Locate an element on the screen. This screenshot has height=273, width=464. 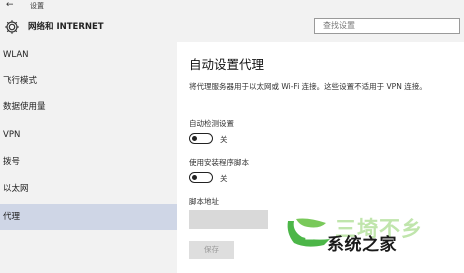
use-script-toggle is located at coordinates (201, 177).